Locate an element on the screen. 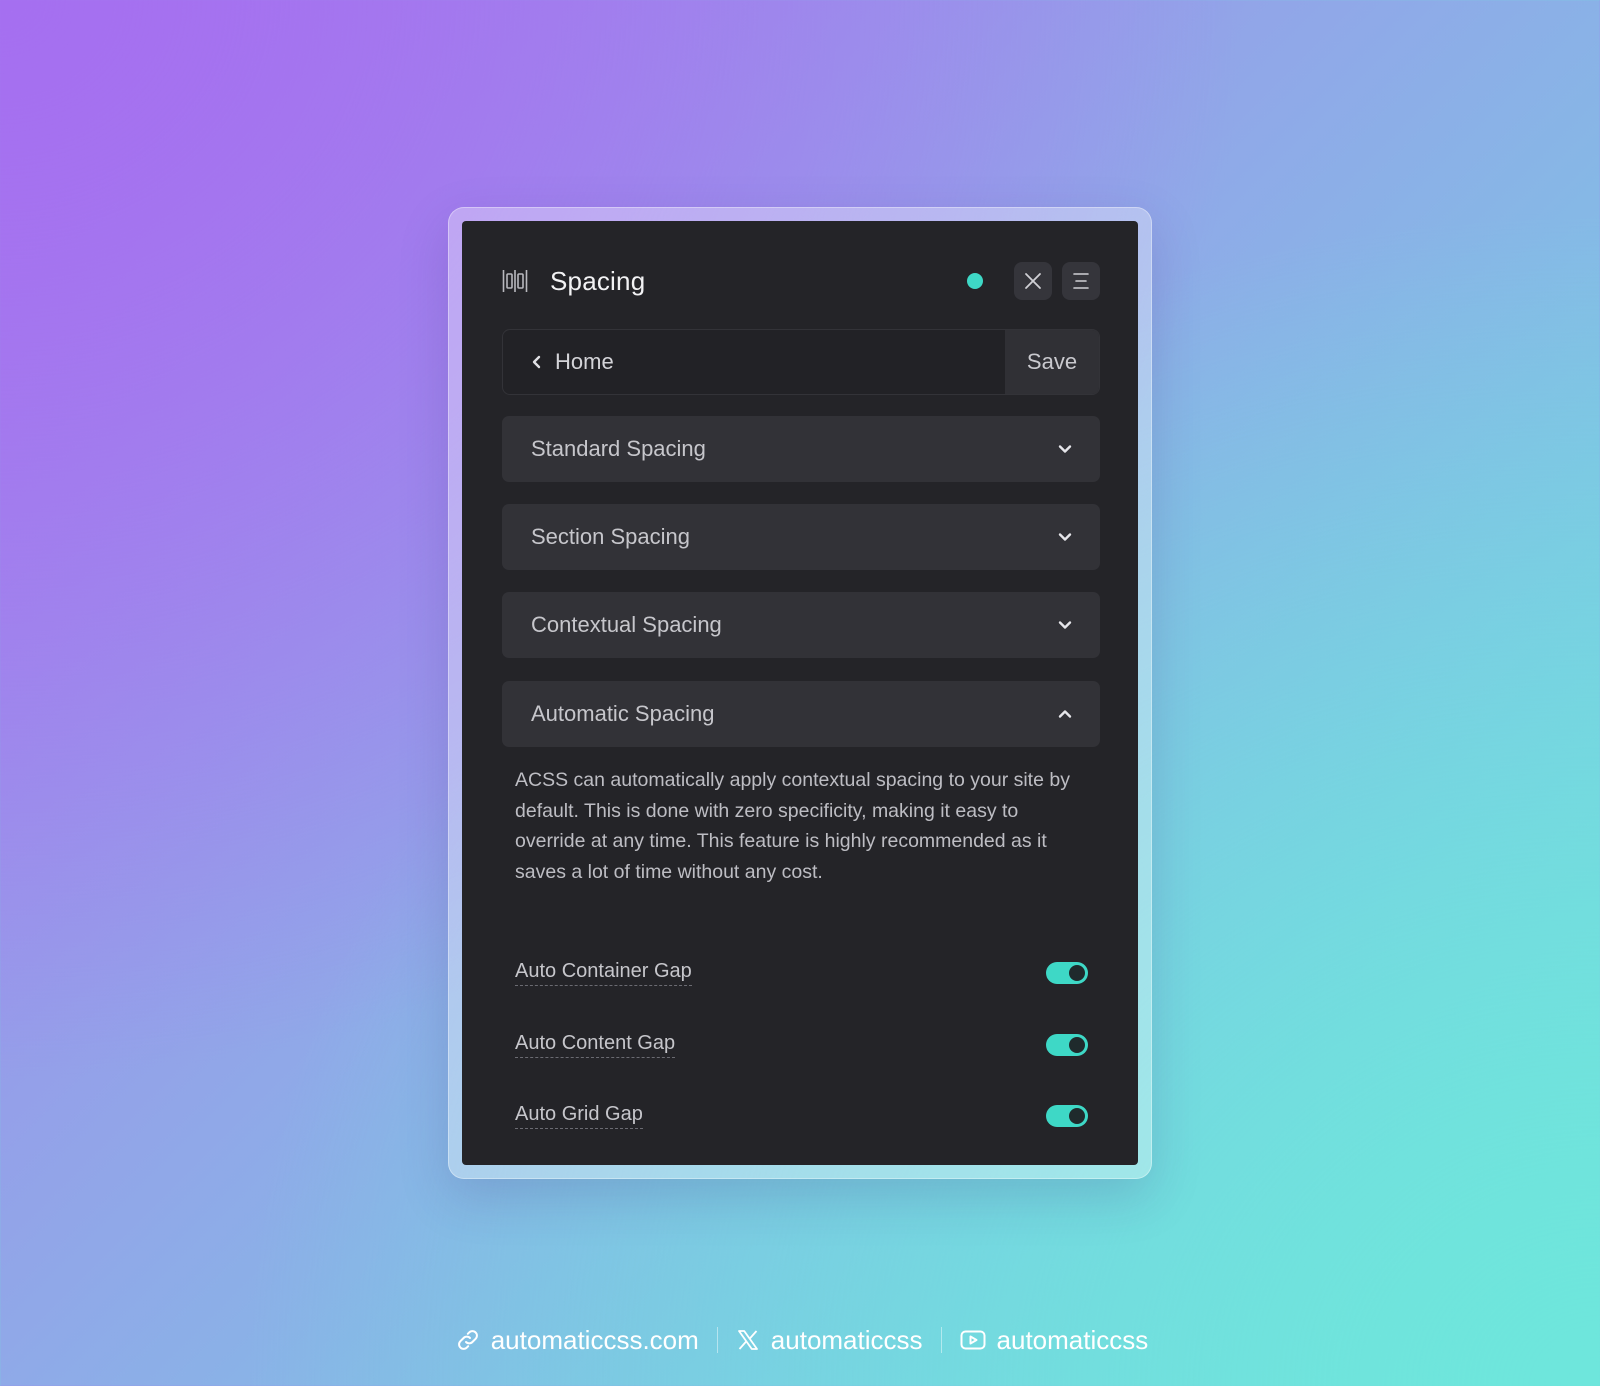  accordion-standard-spacing: Standard Spacing is located at coordinates (801, 449).